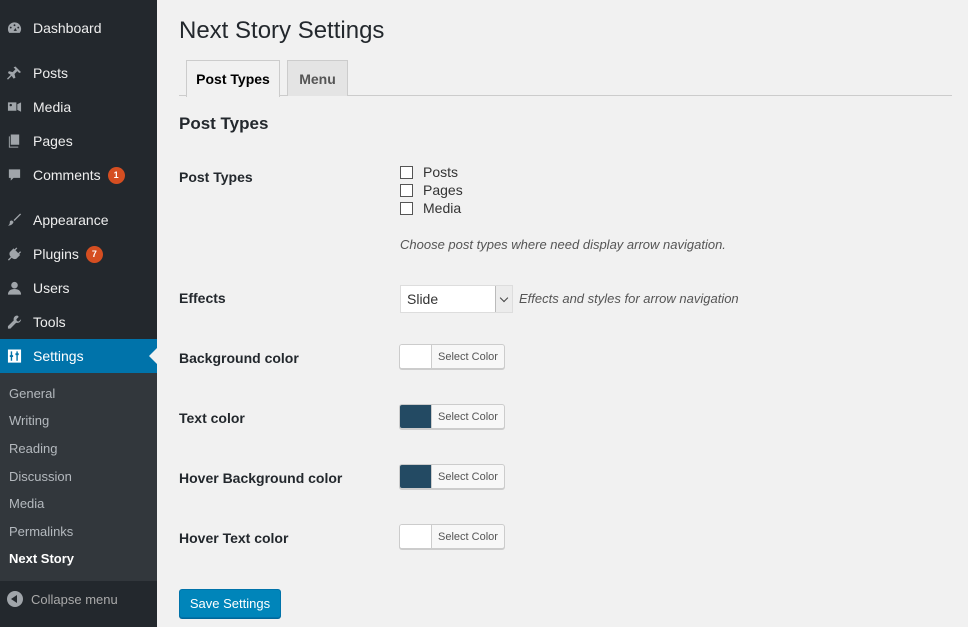  What do you see at coordinates (78, 73) in the screenshot?
I see `menu-item-posts: Posts` at bounding box center [78, 73].